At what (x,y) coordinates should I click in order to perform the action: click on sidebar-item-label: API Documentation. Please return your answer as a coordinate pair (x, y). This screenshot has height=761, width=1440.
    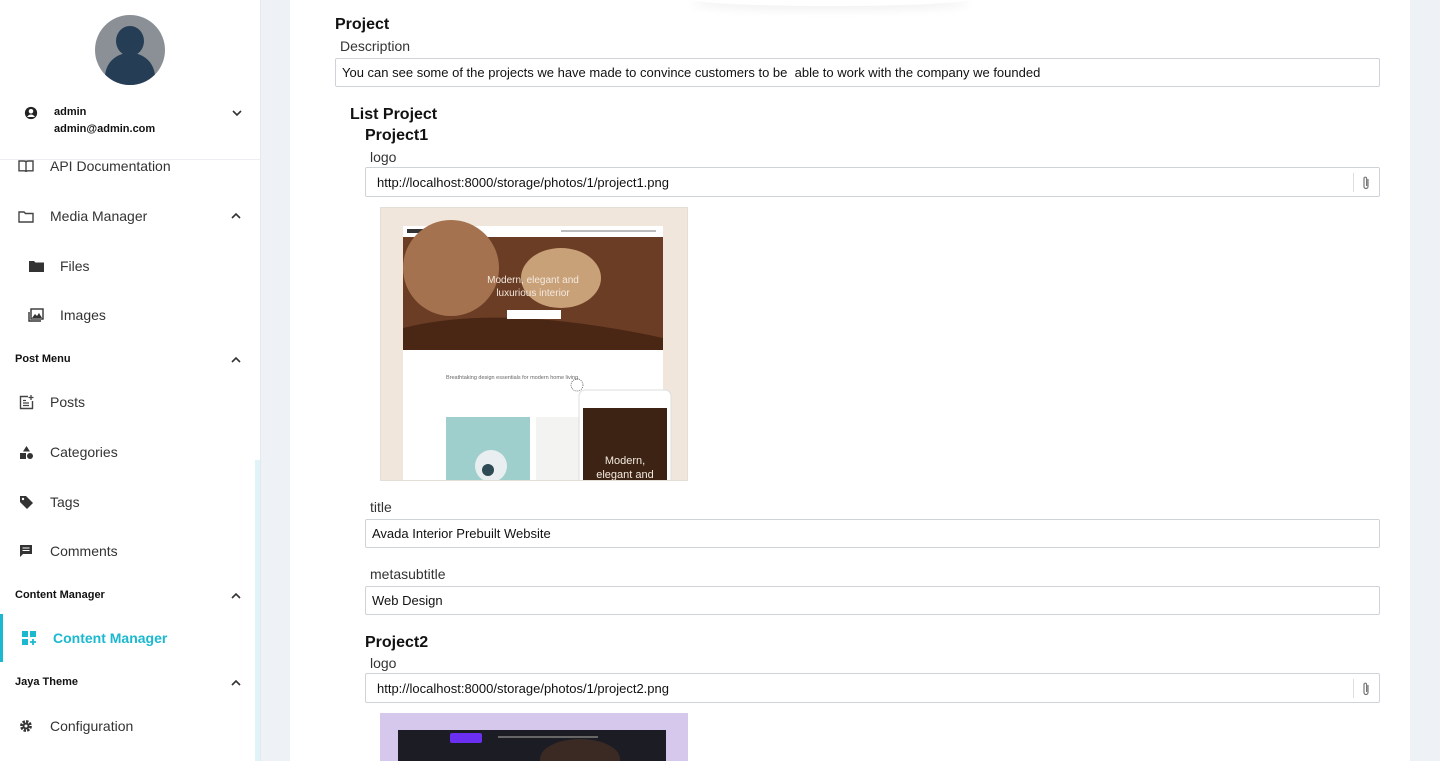
    Looking at the image, I should click on (110, 166).